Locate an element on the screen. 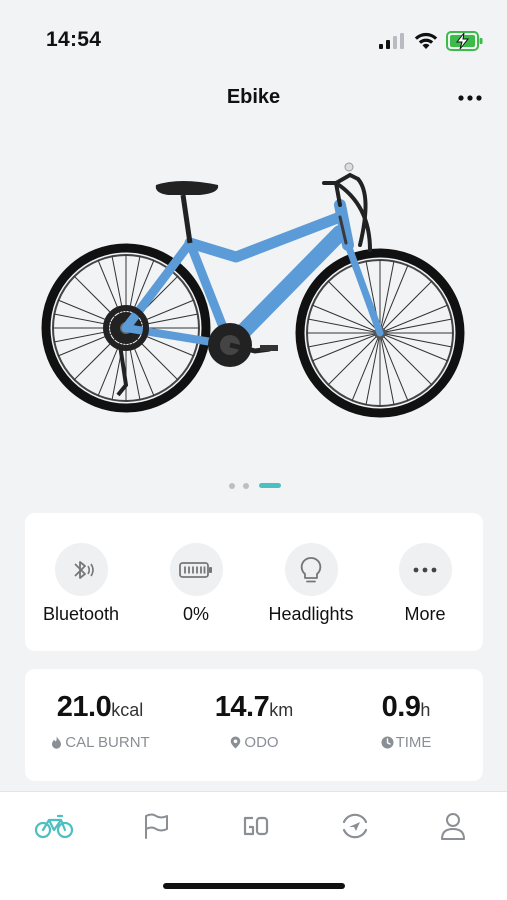  stat-value: 14.7 is located at coordinates (242, 707).